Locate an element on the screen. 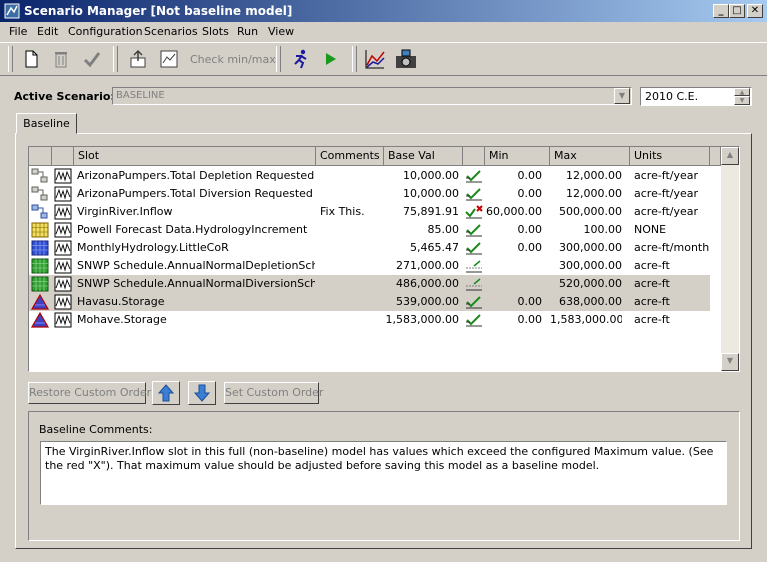 This screenshot has height=562, width=767. grid-blue-icon is located at coordinates (40, 249).